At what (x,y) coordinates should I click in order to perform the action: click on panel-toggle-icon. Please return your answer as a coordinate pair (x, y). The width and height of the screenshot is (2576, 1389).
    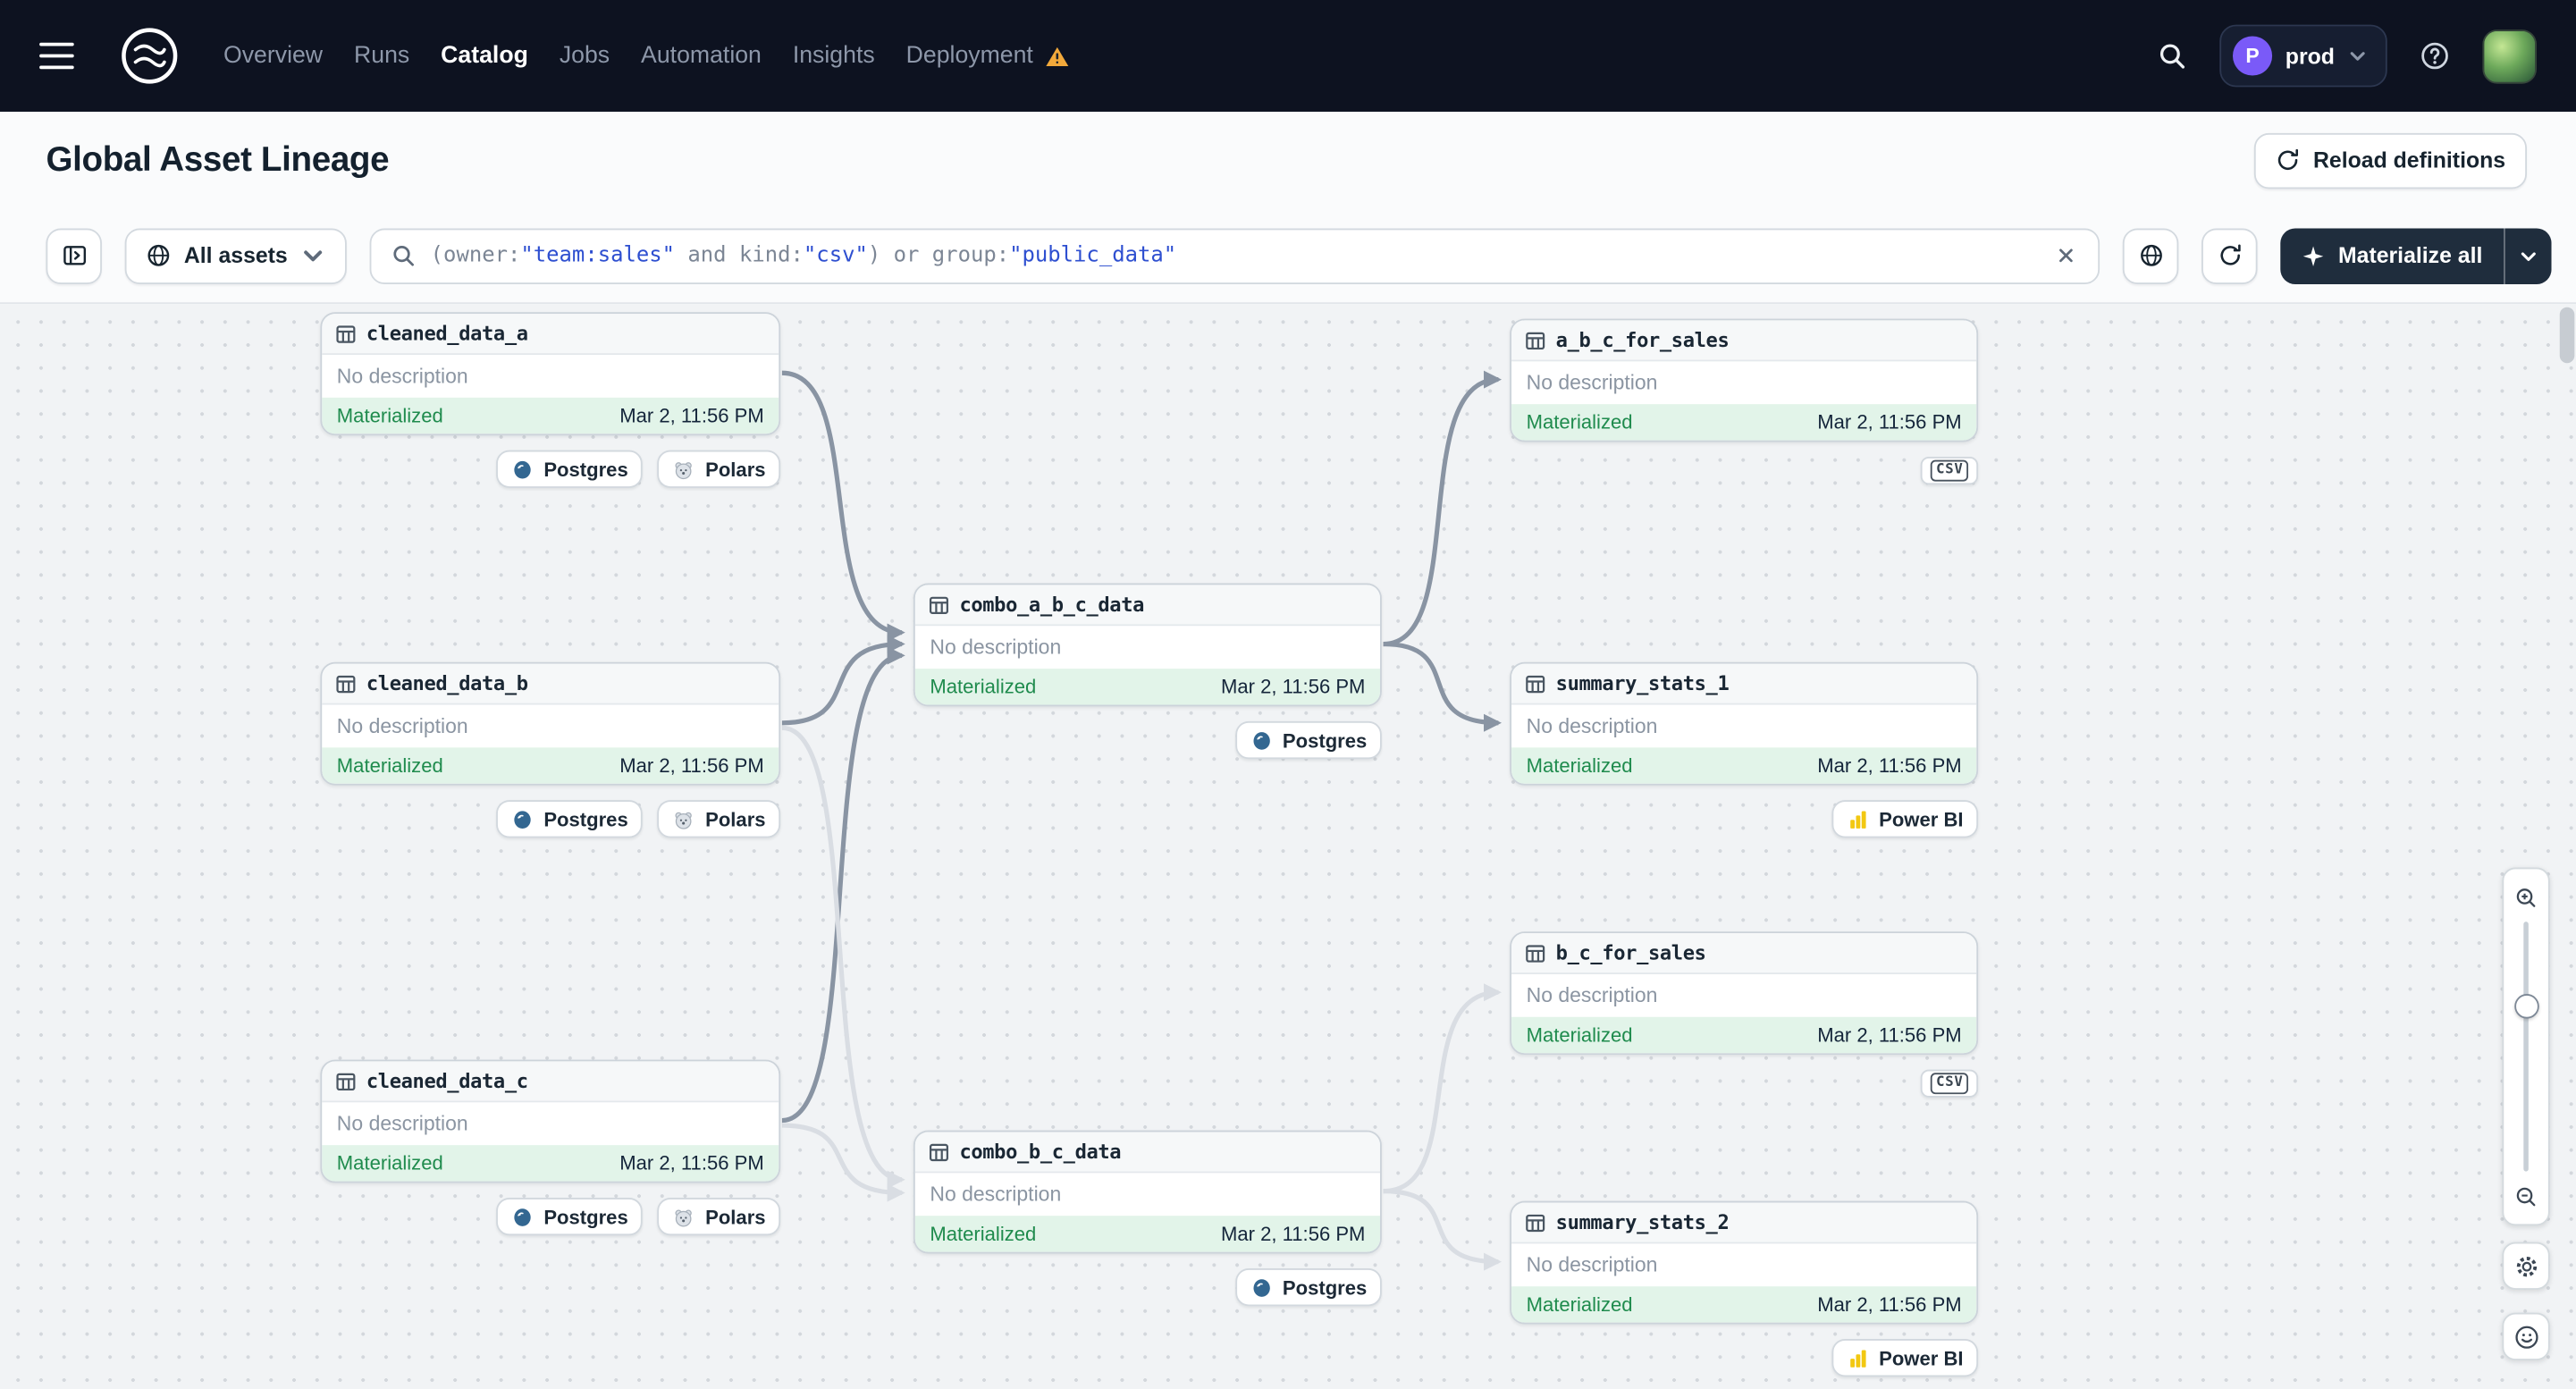
    Looking at the image, I should click on (75, 255).